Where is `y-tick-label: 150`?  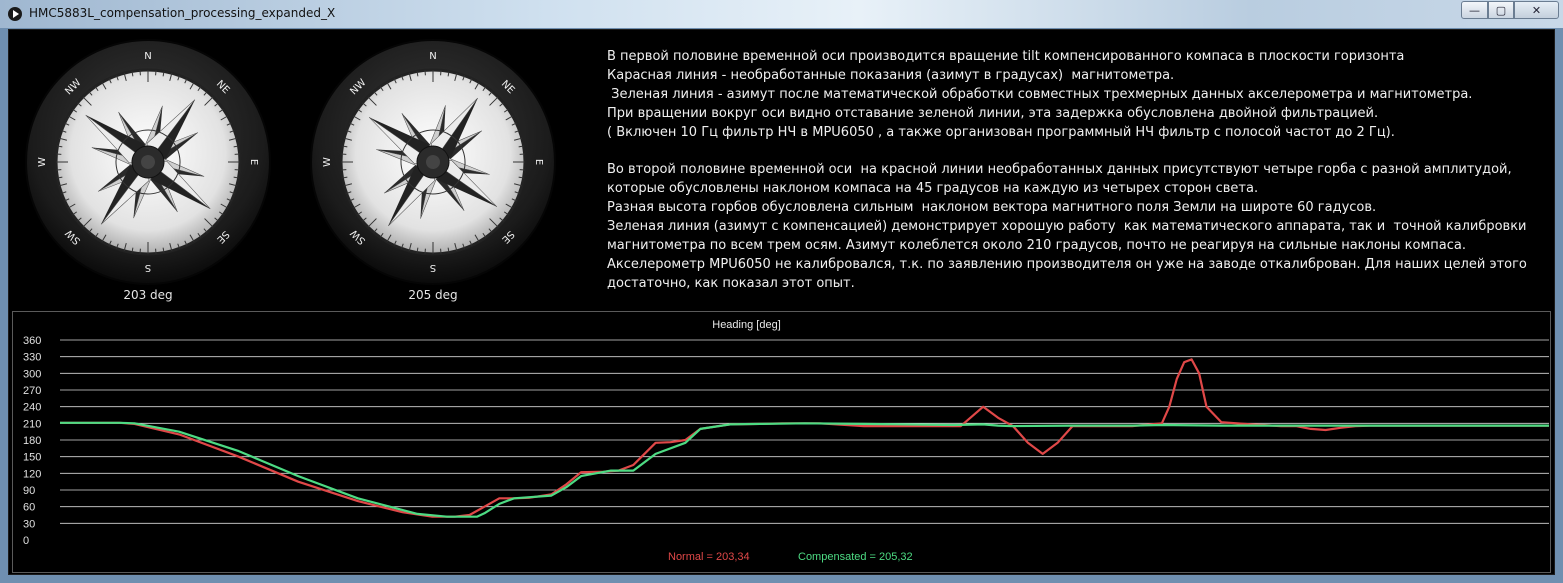
y-tick-label: 150 is located at coordinates (32, 458).